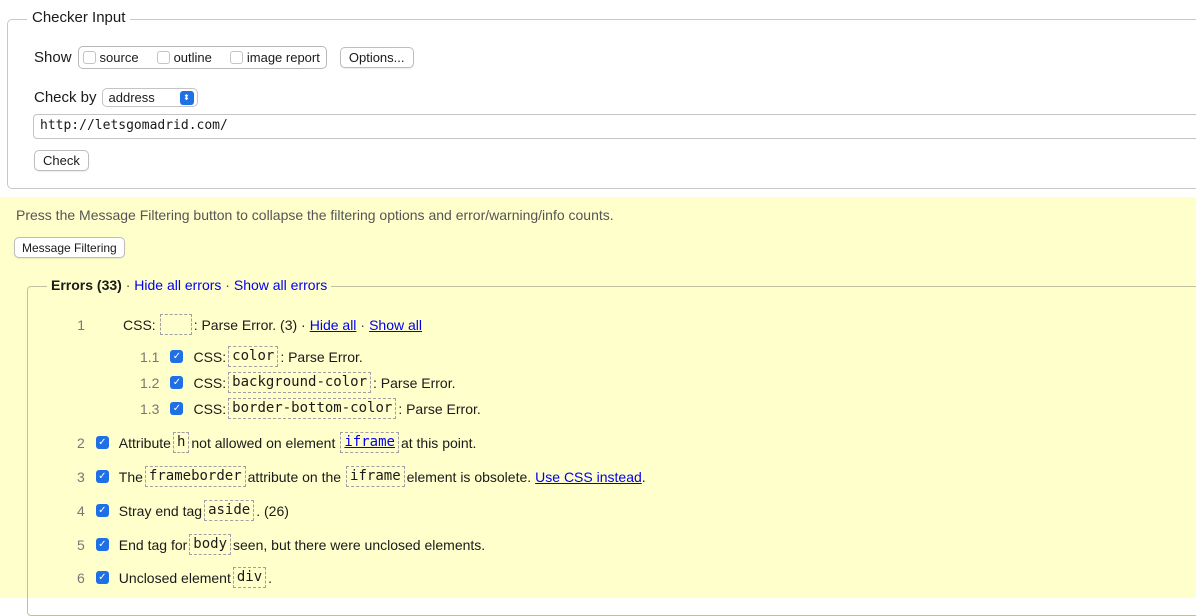  What do you see at coordinates (81, 544) in the screenshot?
I see `error-number: 5` at bounding box center [81, 544].